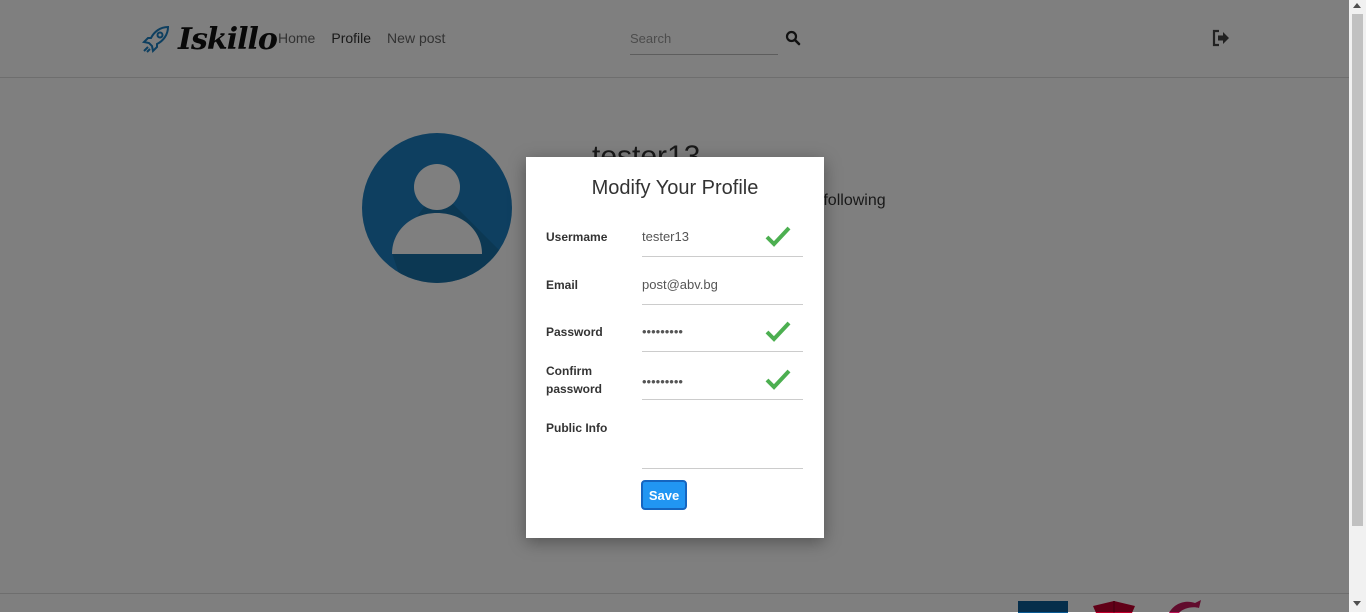  I want to click on email-field-wrap, so click(722, 289).